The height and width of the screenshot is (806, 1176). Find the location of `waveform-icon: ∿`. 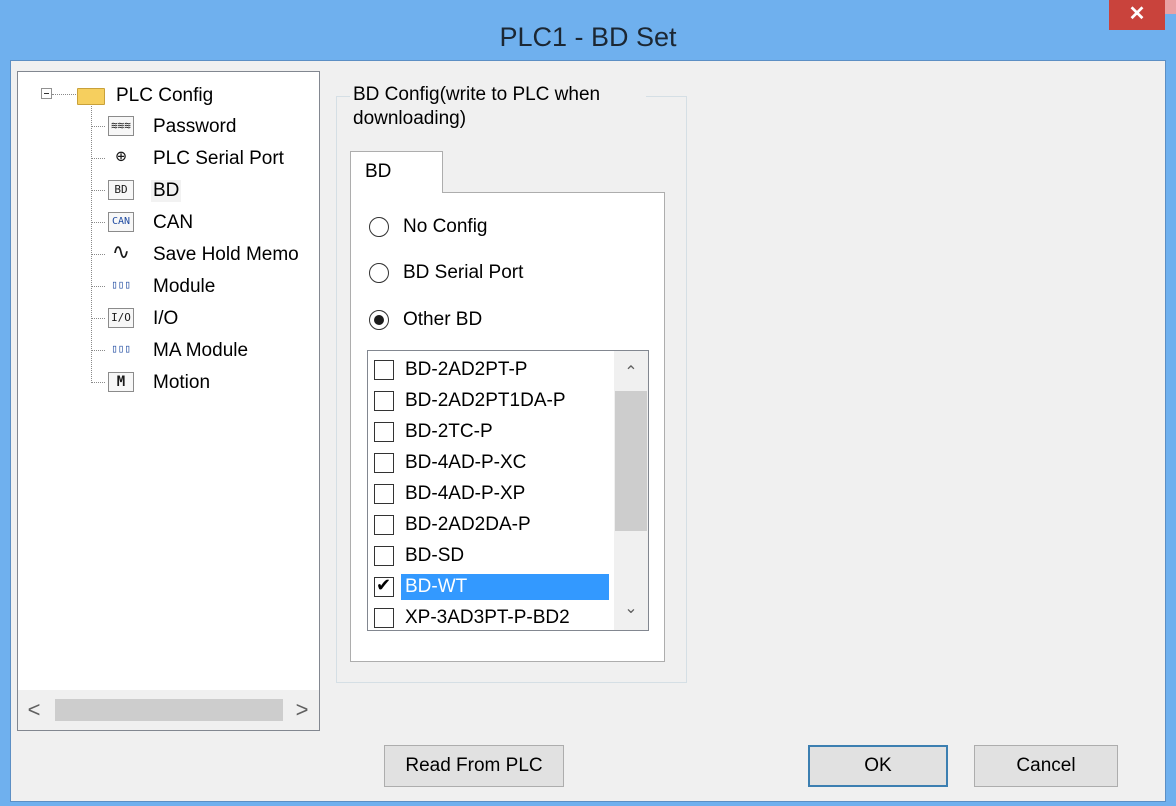

waveform-icon: ∿ is located at coordinates (121, 252).